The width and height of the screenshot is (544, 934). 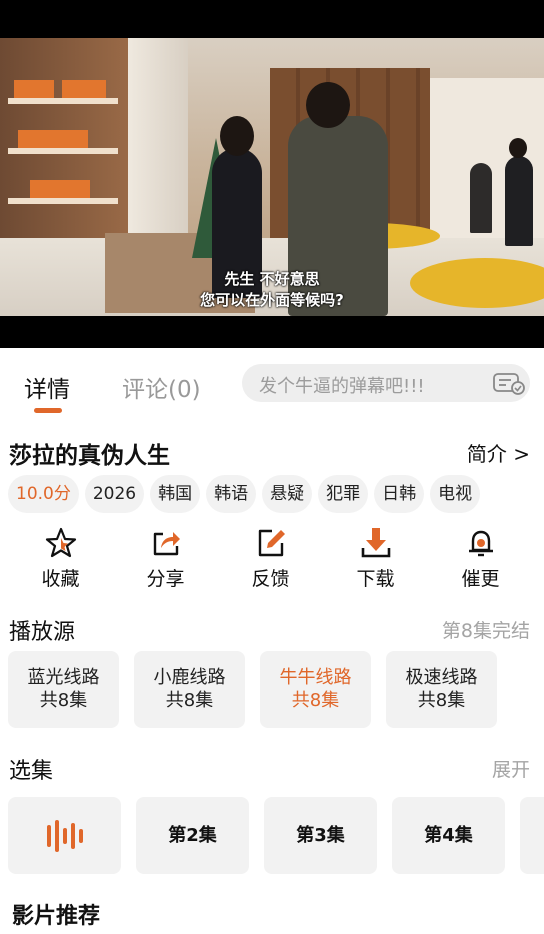 What do you see at coordinates (161, 387) in the screenshot?
I see `tab-comments: 评论(0)` at bounding box center [161, 387].